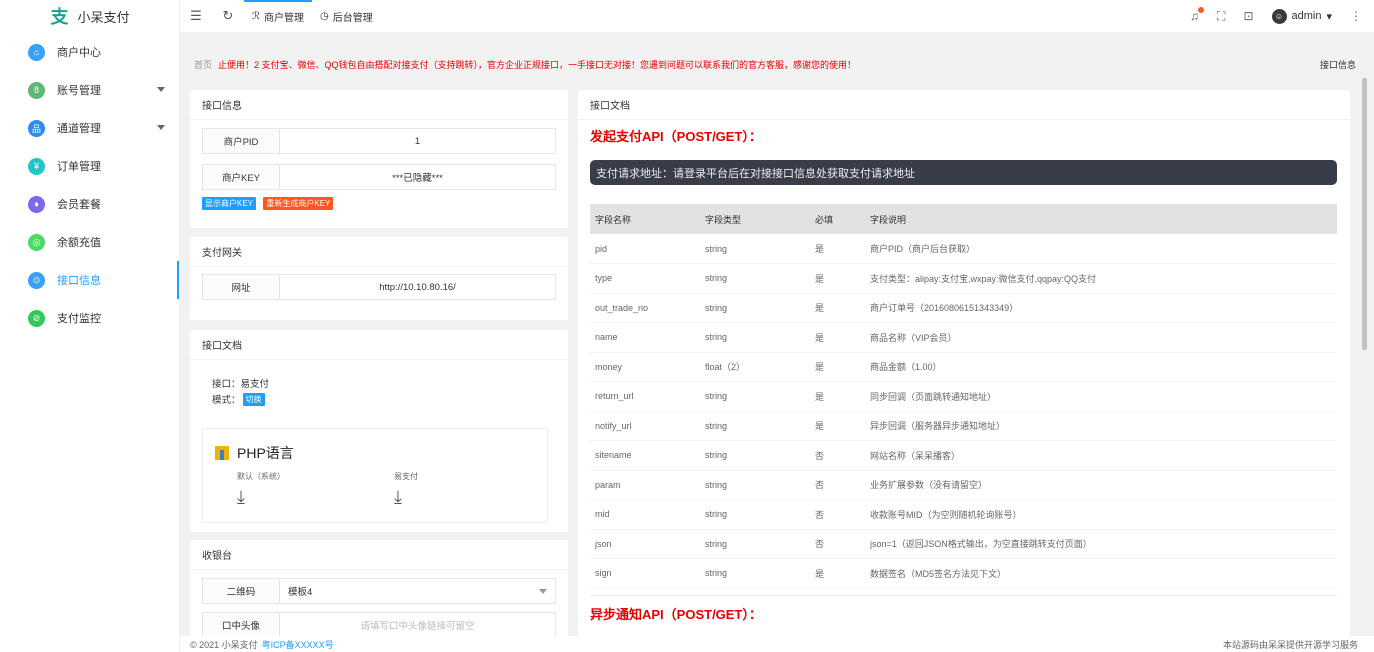 The image size is (1374, 652). What do you see at coordinates (1101, 426) in the screenshot?
I see `table-cell: 异步回调（服务器异步通知地址）` at bounding box center [1101, 426].